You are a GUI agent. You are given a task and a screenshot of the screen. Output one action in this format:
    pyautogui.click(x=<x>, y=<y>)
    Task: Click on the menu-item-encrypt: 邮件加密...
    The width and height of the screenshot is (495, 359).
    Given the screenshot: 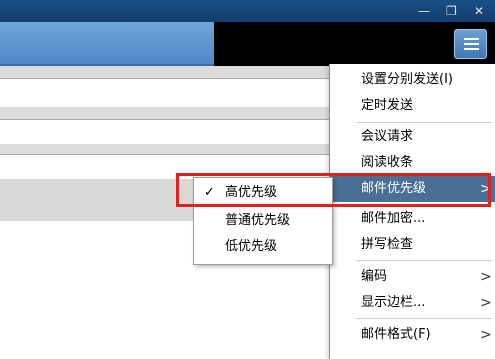 What is the action you would take?
    pyautogui.click(x=412, y=219)
    